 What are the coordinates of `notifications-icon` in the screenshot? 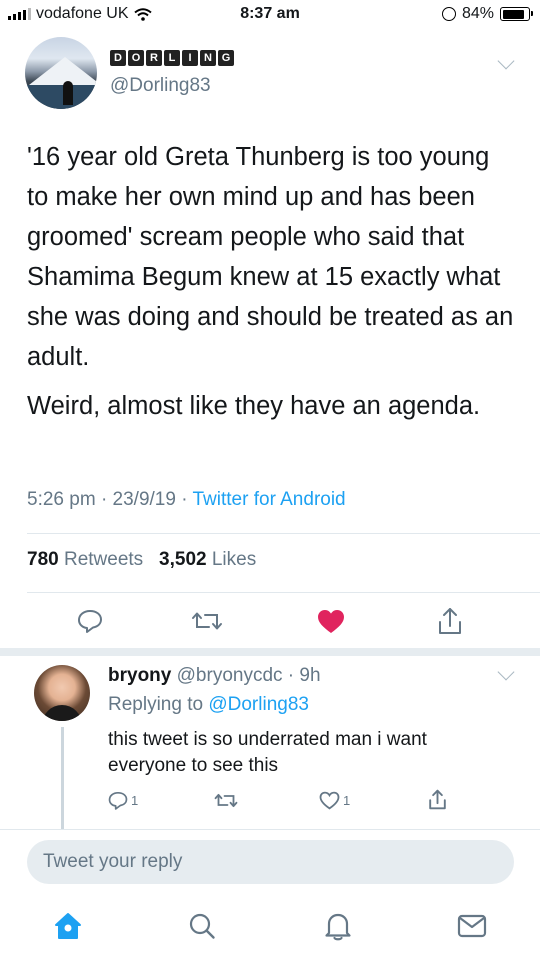 It's located at (338, 927).